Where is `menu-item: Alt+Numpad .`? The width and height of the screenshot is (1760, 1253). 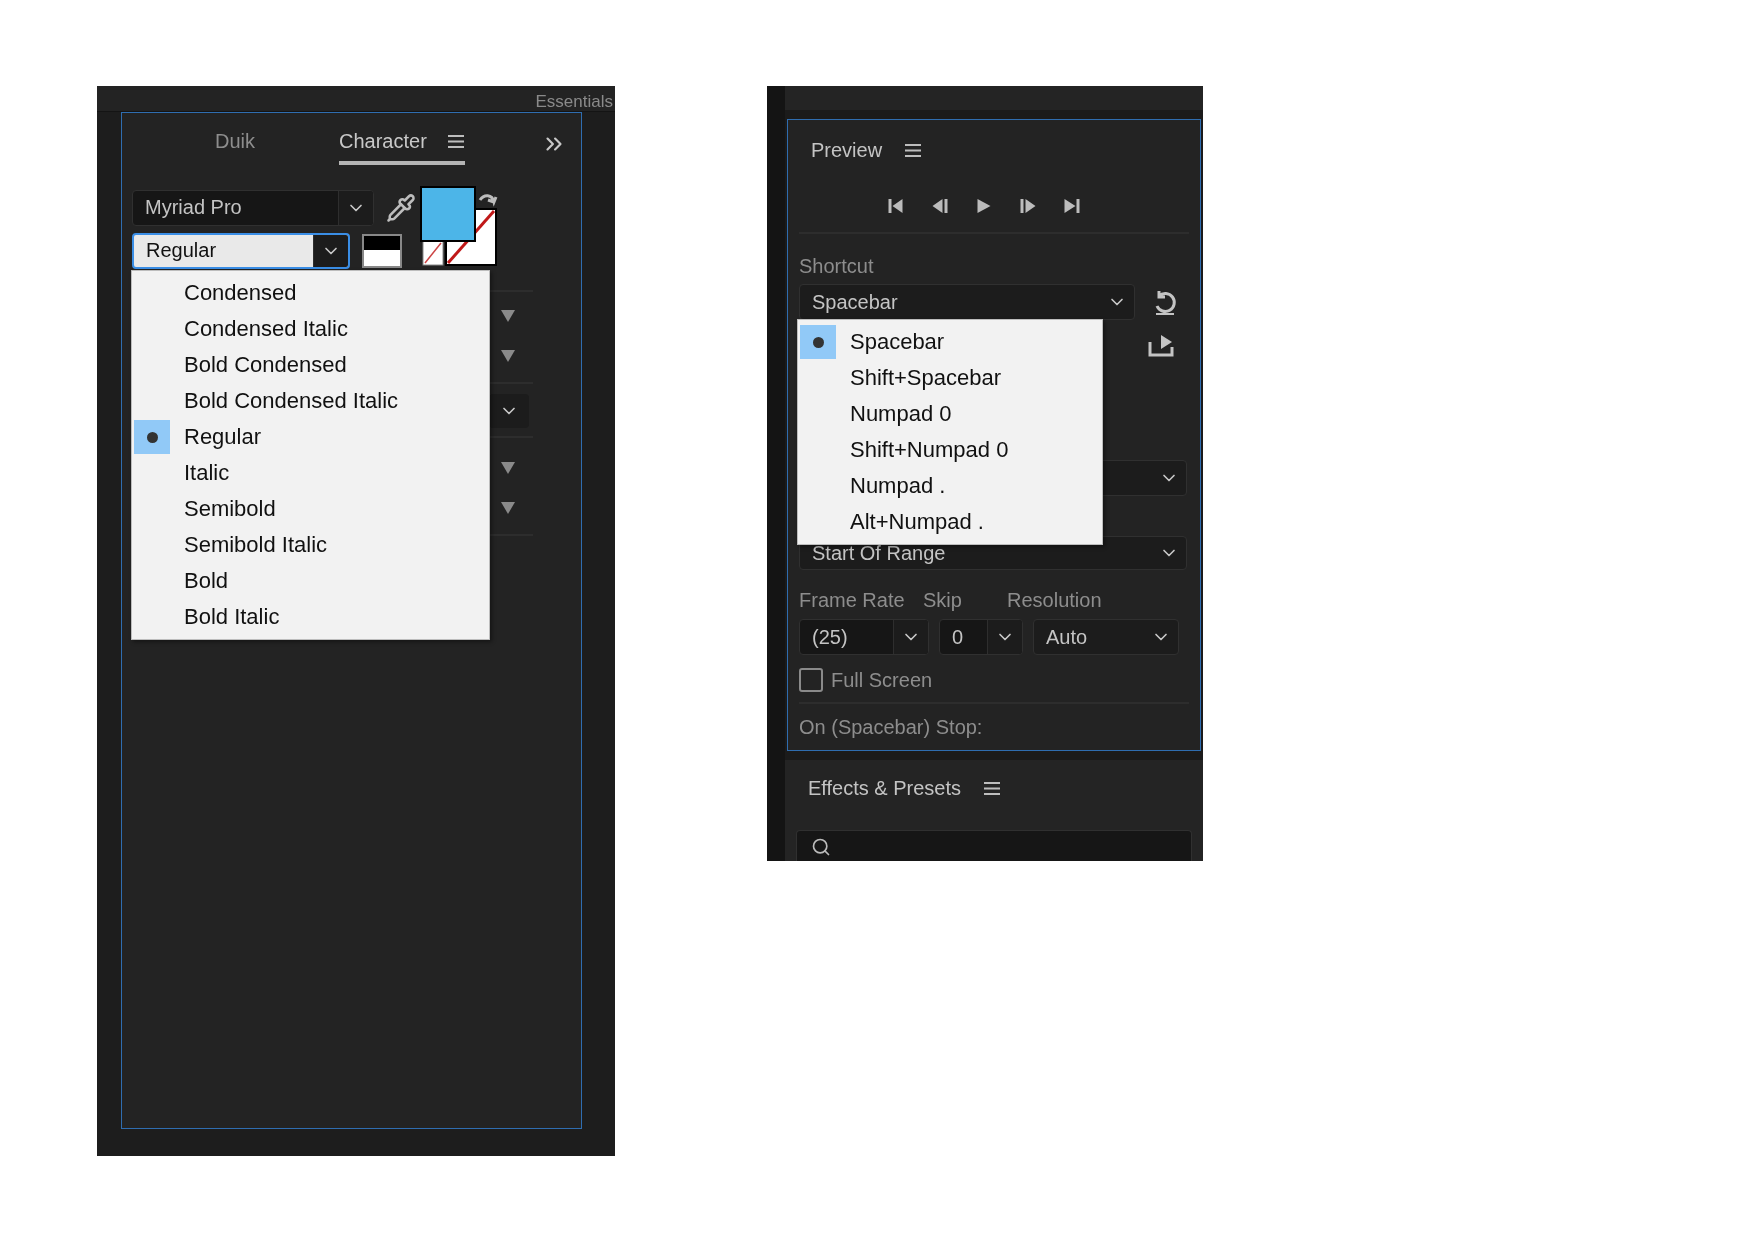 menu-item: Alt+Numpad . is located at coordinates (950, 522).